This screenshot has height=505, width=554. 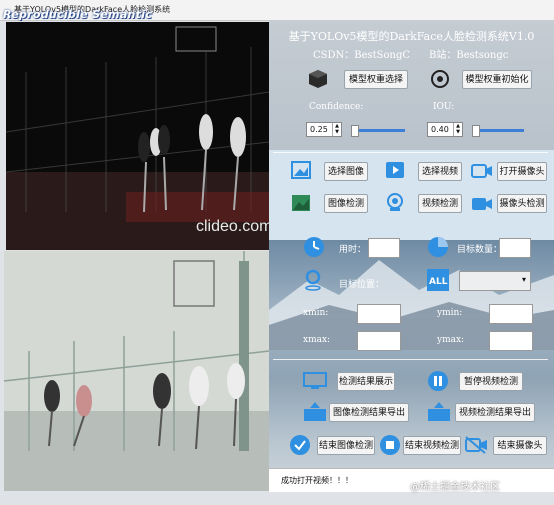 I want to click on video-watermark: clideo.com, so click(x=232, y=226).